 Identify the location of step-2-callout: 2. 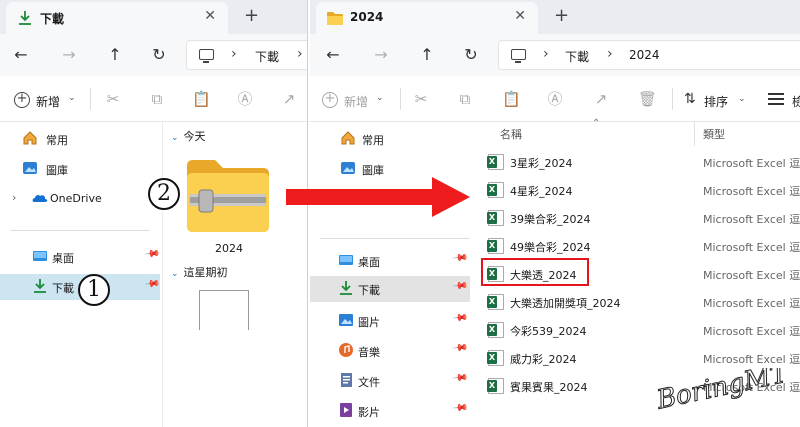
(164, 194).